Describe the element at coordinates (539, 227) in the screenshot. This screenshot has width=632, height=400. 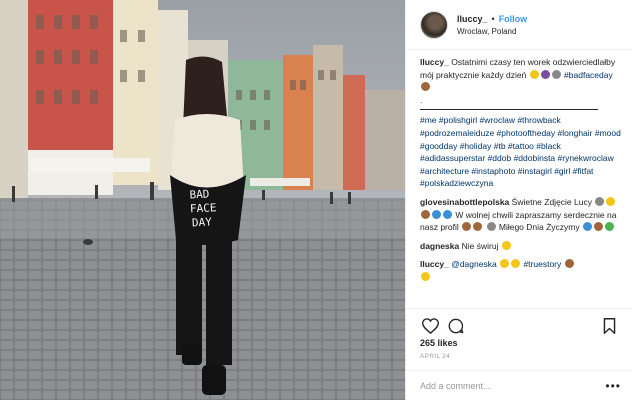
I see `comment-text: Miłego Dnia Życzymy` at that location.